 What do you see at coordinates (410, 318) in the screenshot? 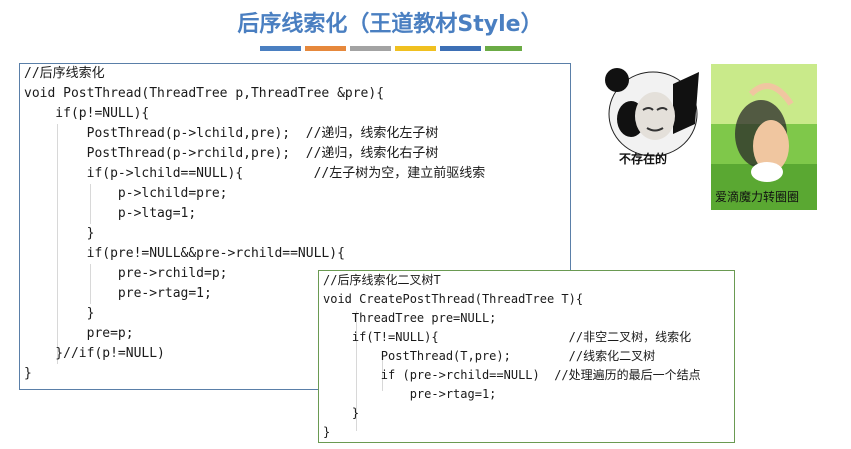
I see `code-line: ThreadTree pre=NULL;` at bounding box center [410, 318].